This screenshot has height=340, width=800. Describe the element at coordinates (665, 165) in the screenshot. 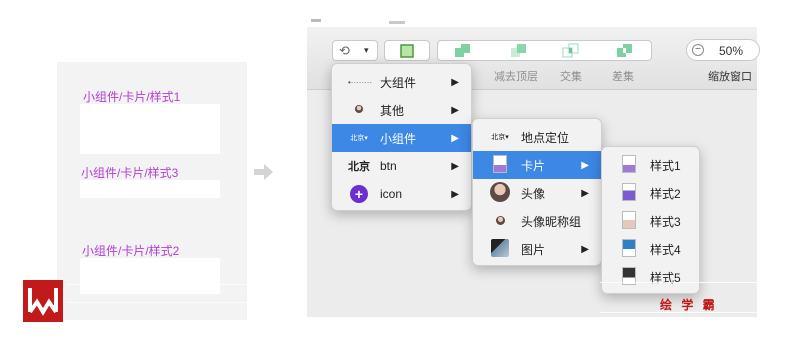

I see `menu-item-label: 样式1` at that location.